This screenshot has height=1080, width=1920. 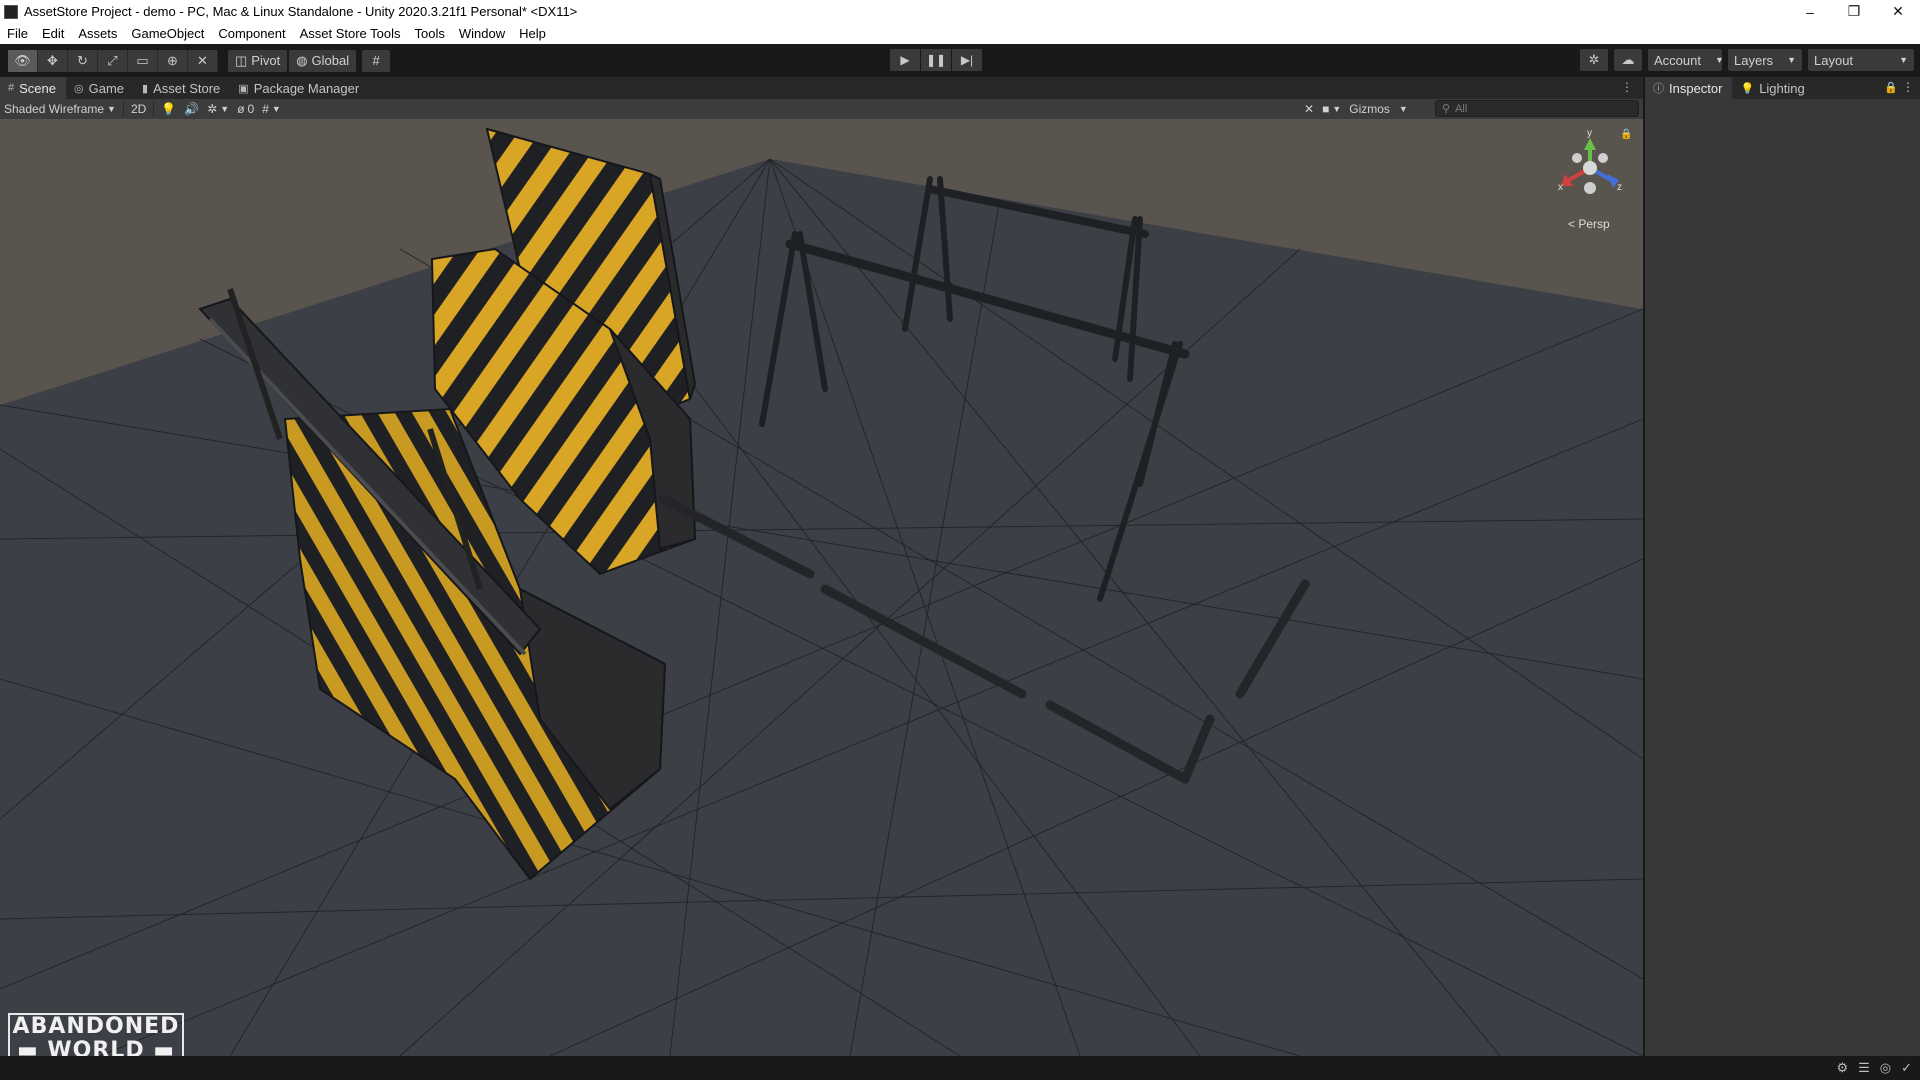 I want to click on toggle-2d-button: 2D, so click(x=138, y=109).